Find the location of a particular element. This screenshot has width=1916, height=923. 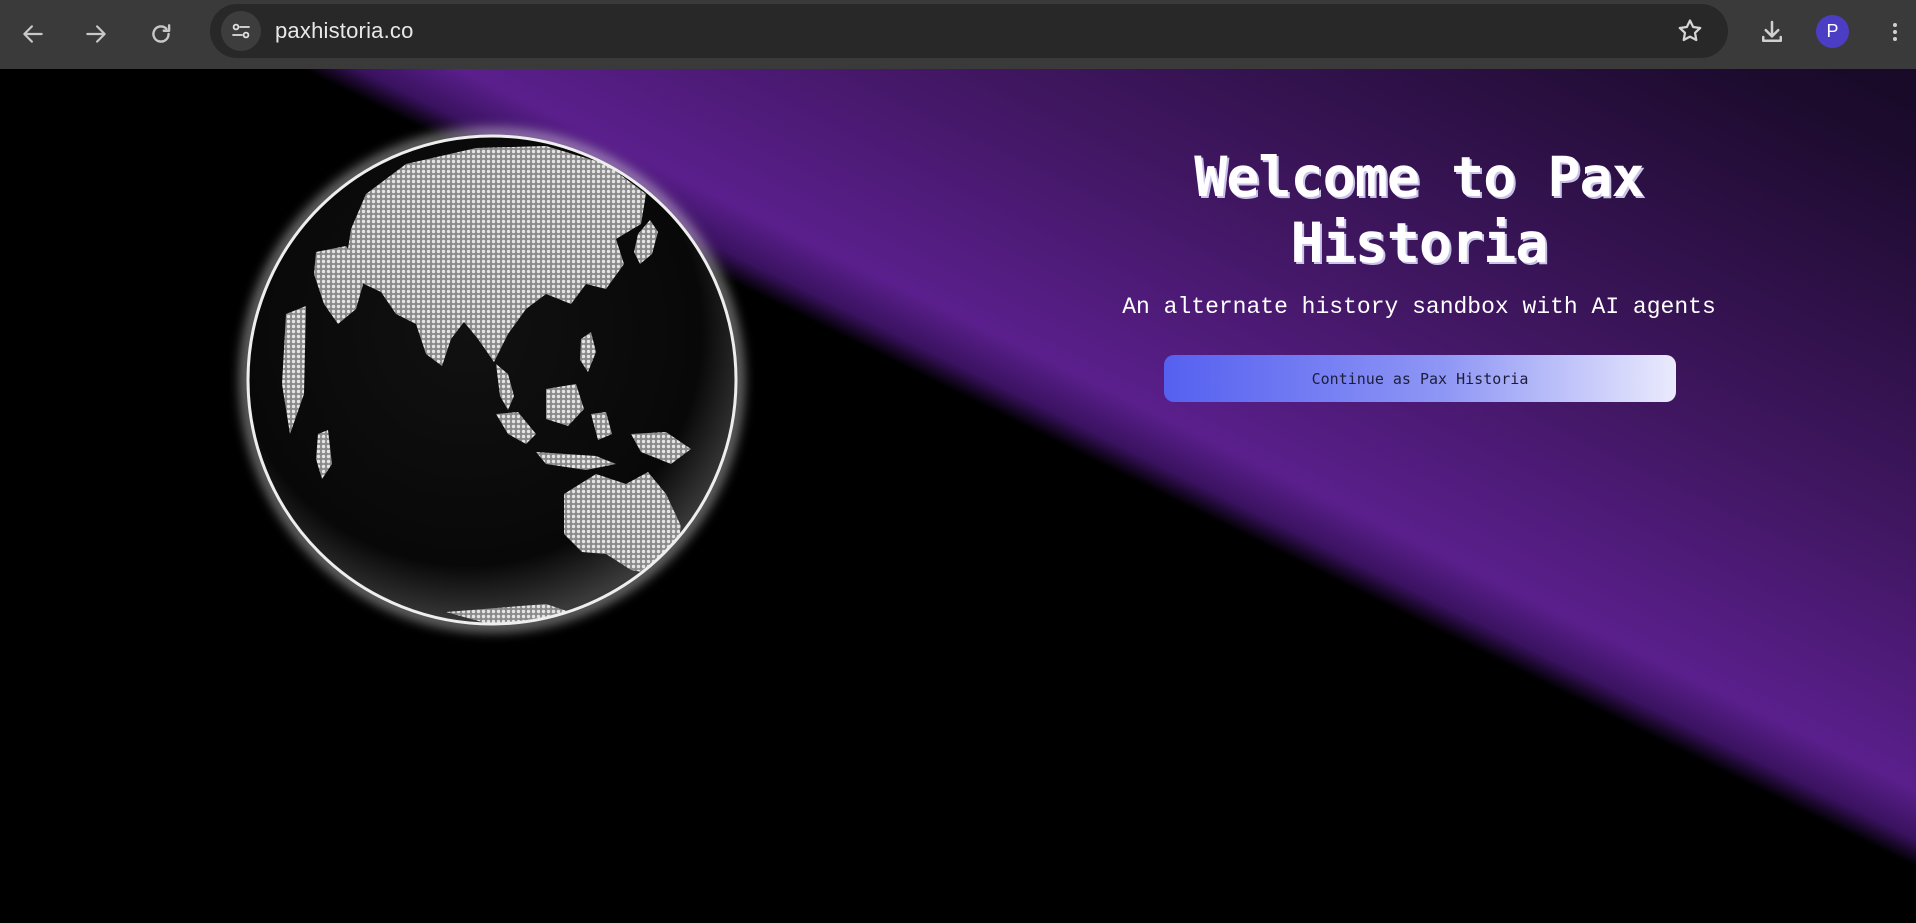

reload-button is located at coordinates (161, 34).